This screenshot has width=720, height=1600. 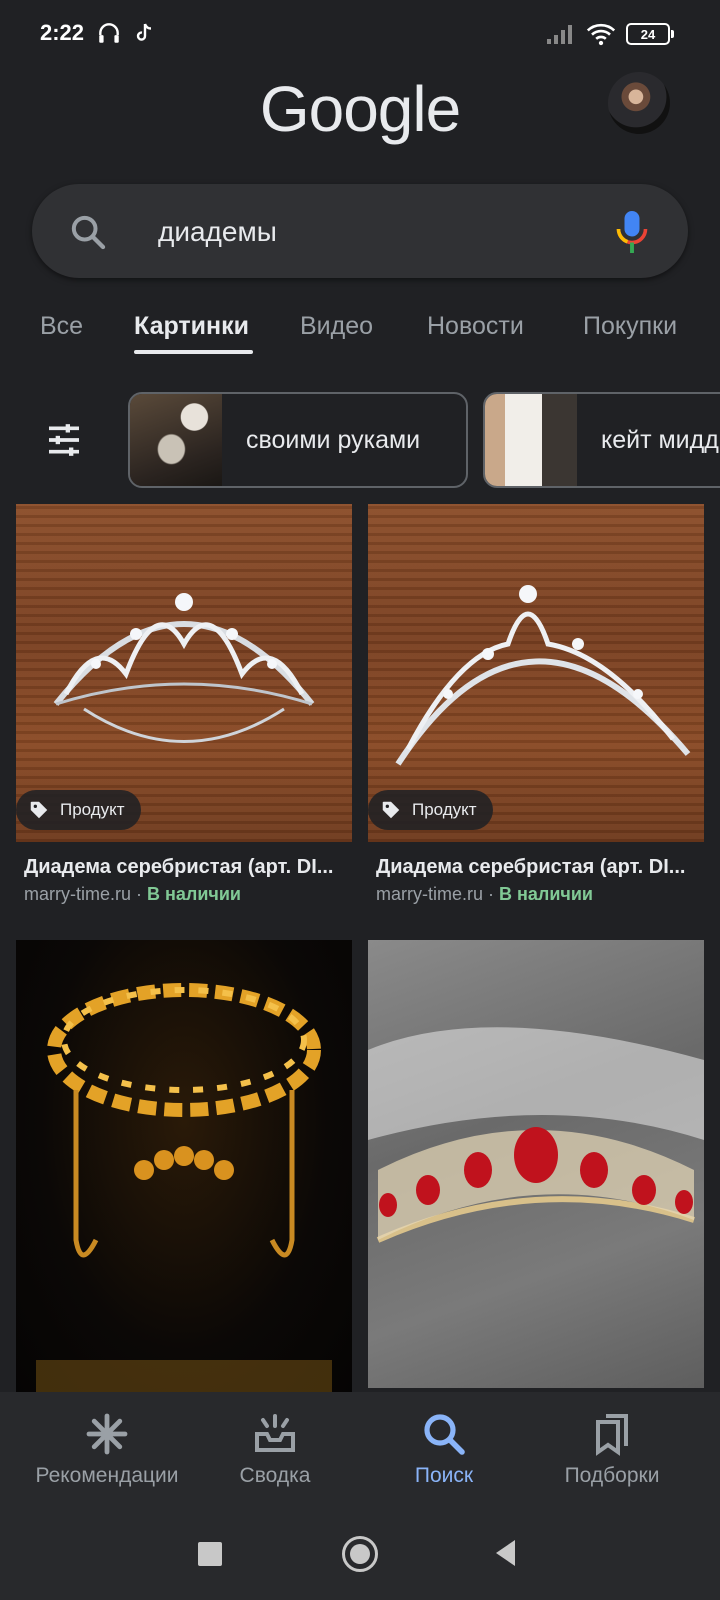 What do you see at coordinates (632, 232) in the screenshot?
I see `mic-icon` at bounding box center [632, 232].